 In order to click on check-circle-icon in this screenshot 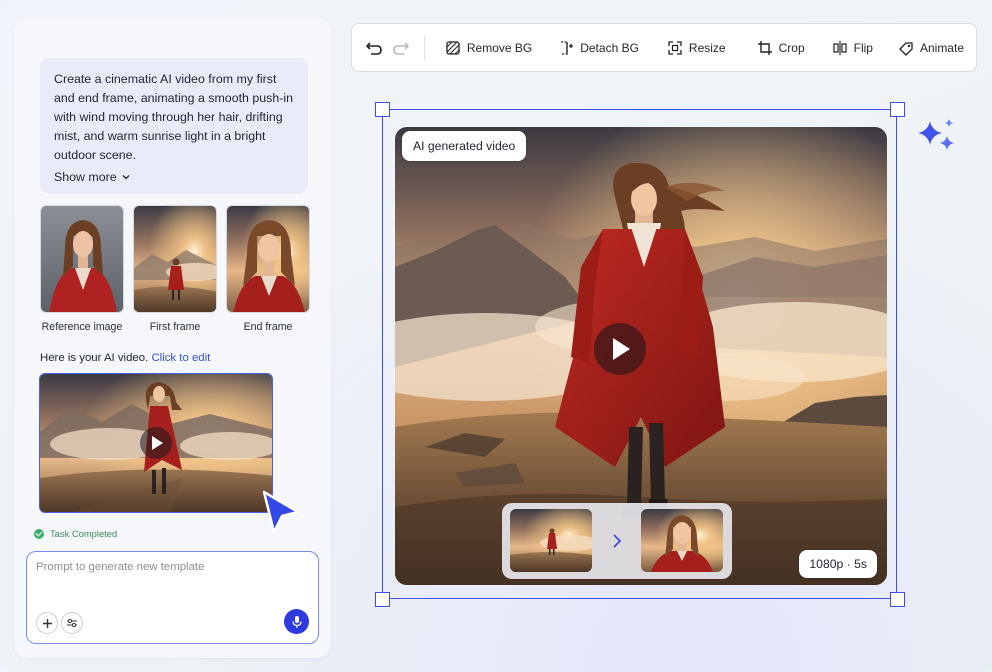, I will do `click(39, 533)`.